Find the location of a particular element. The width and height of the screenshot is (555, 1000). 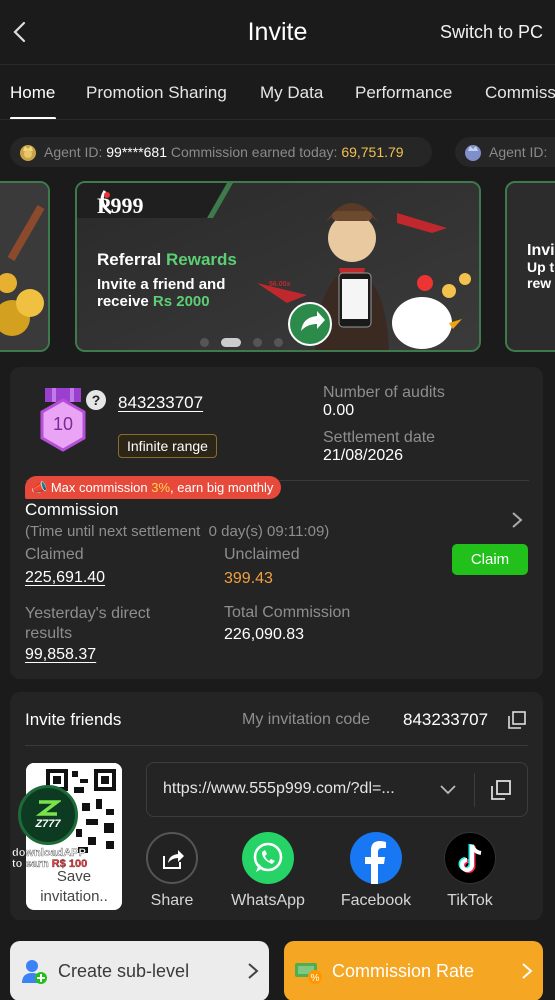

tiktok-icon is located at coordinates (470, 858).